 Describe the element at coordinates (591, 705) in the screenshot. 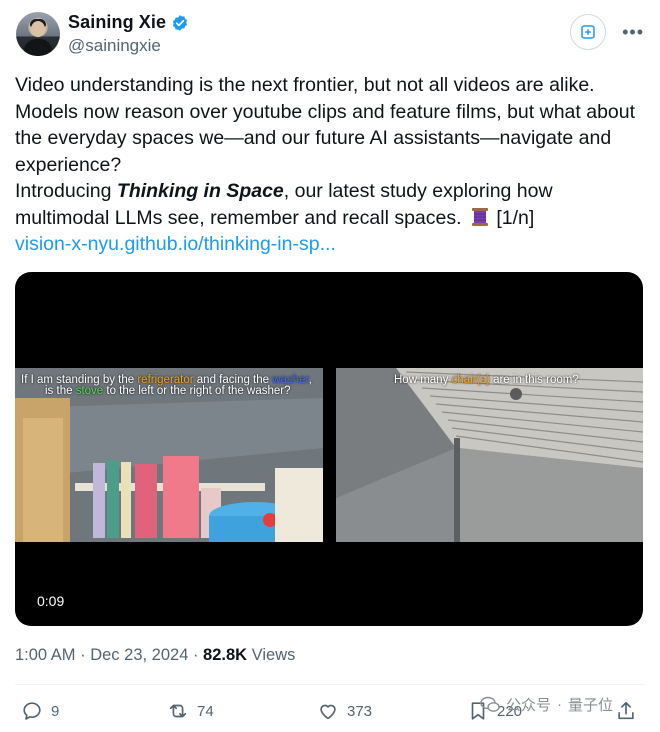

I see `watermark-name: 量子位` at that location.